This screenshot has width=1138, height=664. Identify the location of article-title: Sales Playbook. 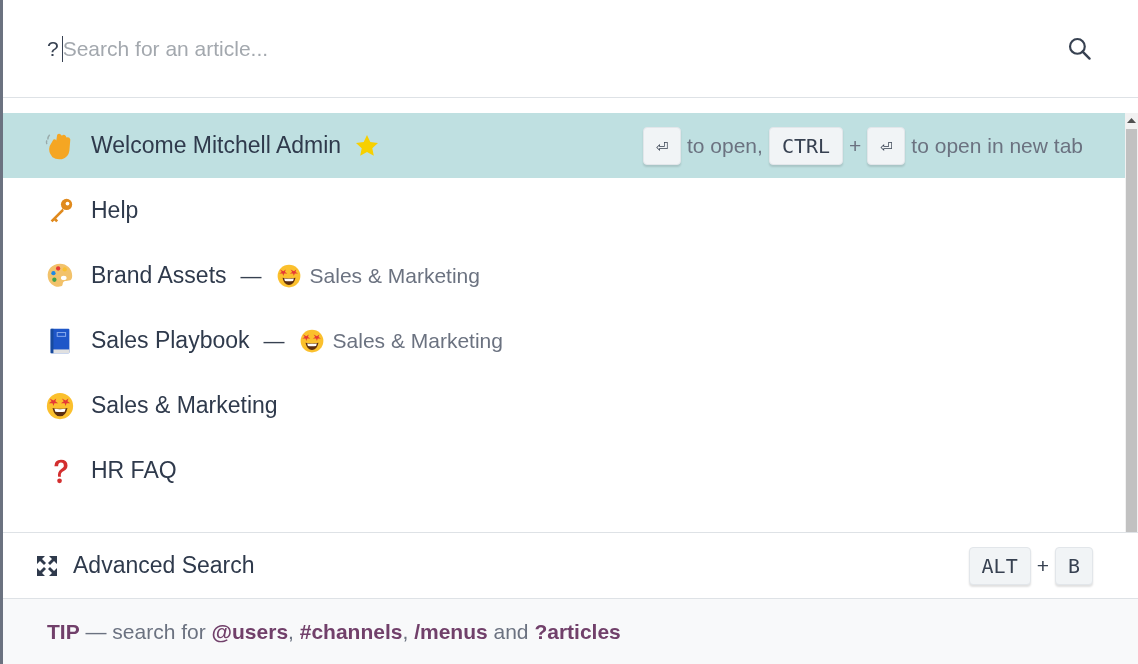
(170, 340).